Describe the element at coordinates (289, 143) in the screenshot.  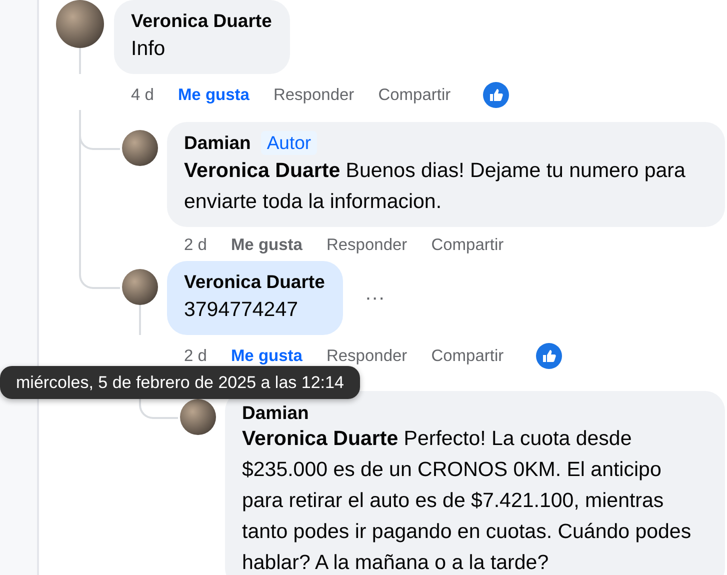
I see `author-badge: Autor` at that location.